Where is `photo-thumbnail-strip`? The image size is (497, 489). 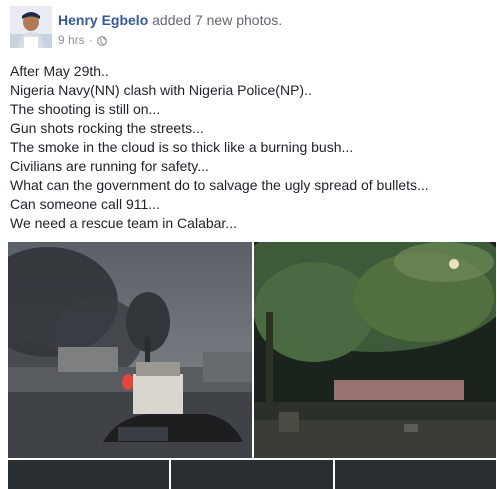
photo-thumbnail-strip is located at coordinates (252, 474).